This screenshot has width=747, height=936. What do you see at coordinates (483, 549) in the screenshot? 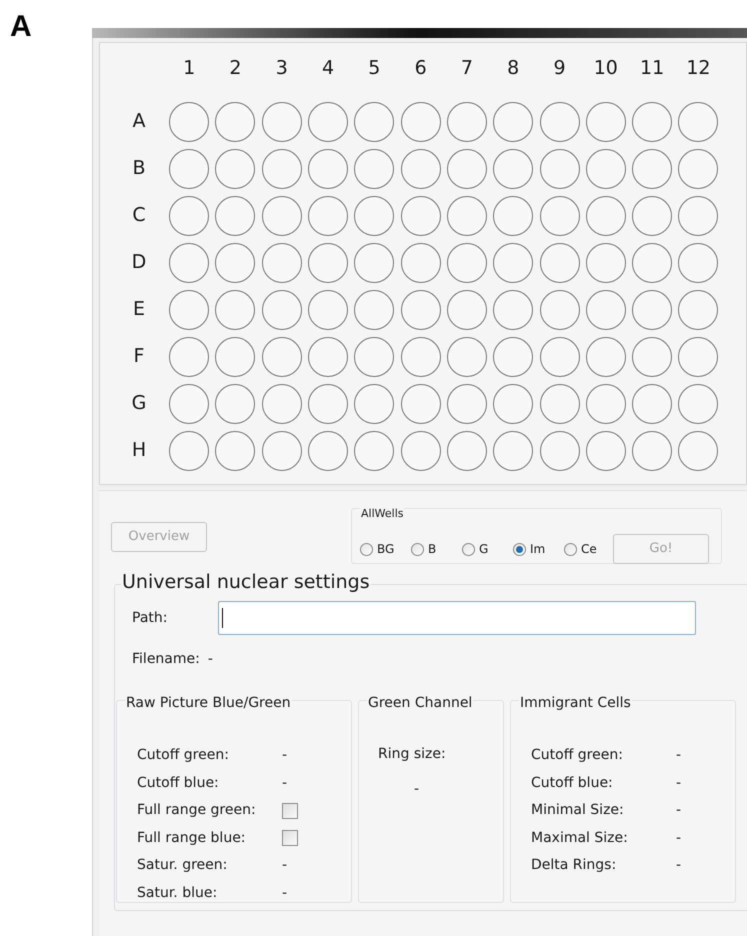
I see `radio-option: G` at bounding box center [483, 549].